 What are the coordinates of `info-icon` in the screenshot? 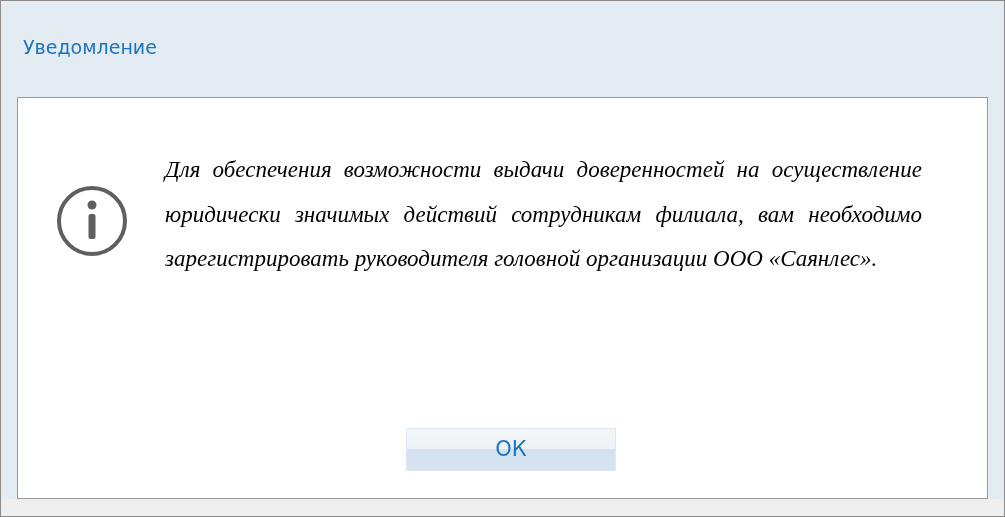 It's located at (91, 221).